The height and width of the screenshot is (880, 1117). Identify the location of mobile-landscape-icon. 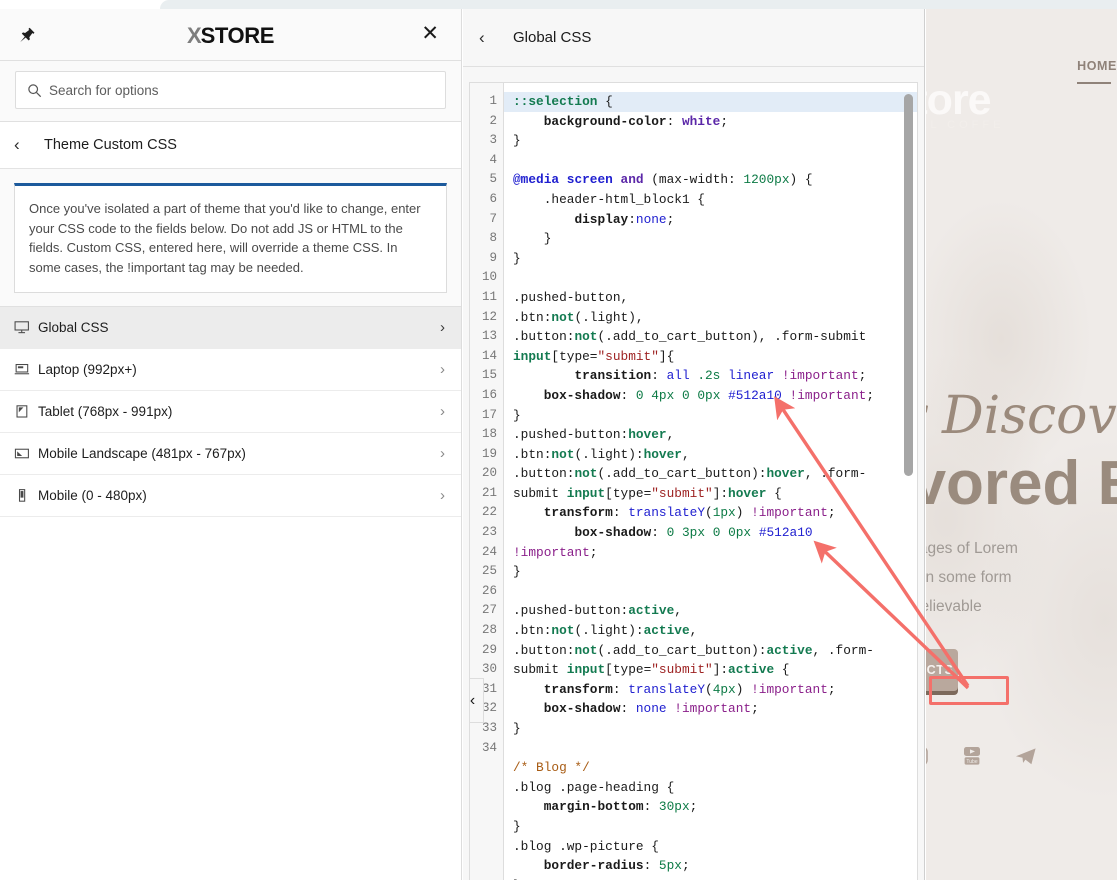
(26, 454).